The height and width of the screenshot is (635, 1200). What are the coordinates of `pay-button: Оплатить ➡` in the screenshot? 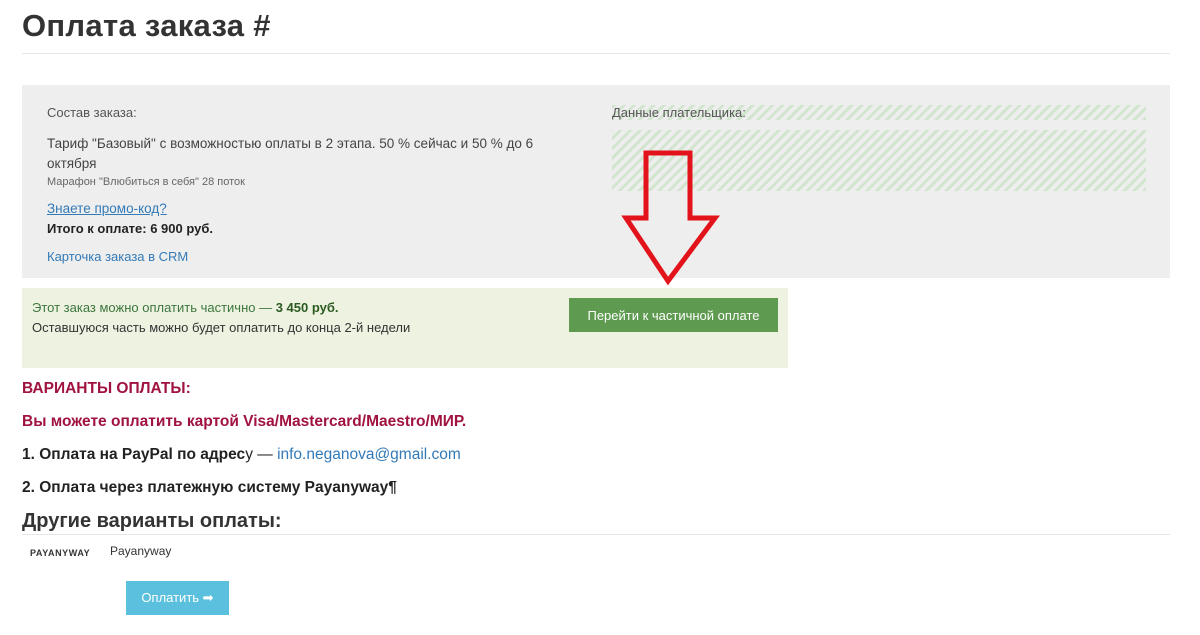 It's located at (177, 598).